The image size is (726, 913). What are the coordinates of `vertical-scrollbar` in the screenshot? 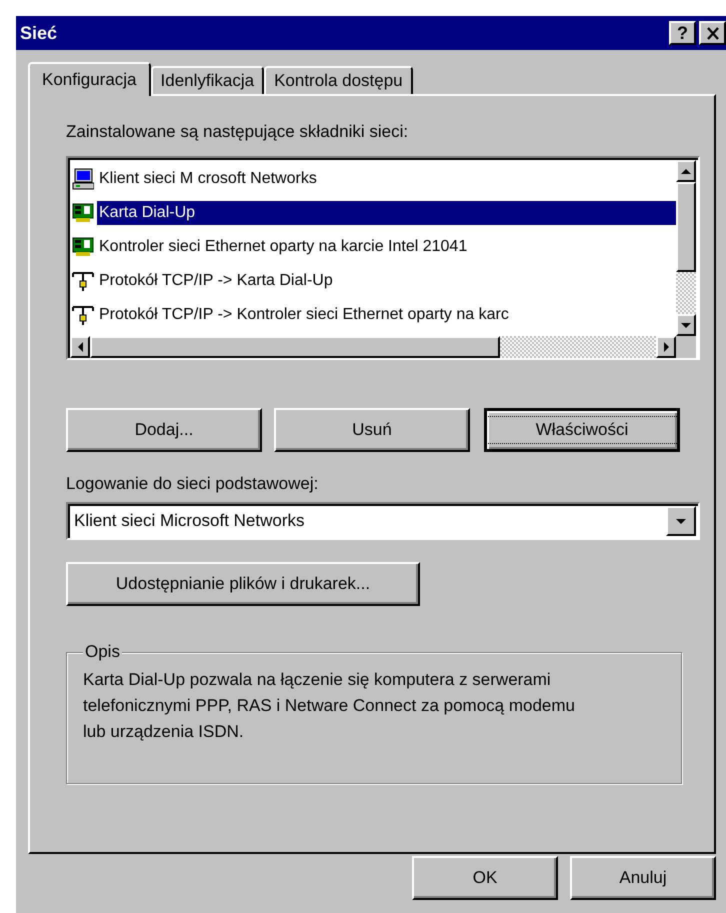 It's located at (686, 248).